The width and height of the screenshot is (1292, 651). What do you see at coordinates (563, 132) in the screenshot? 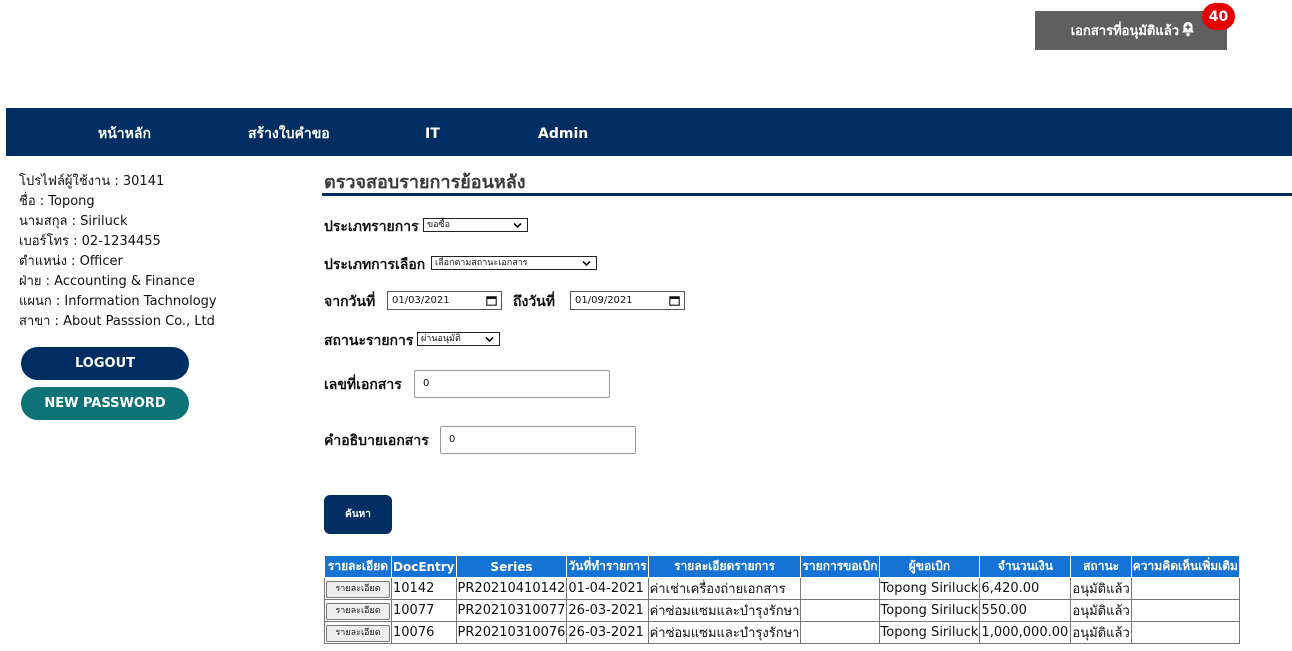
I see `nav-item-admin: Admin` at bounding box center [563, 132].